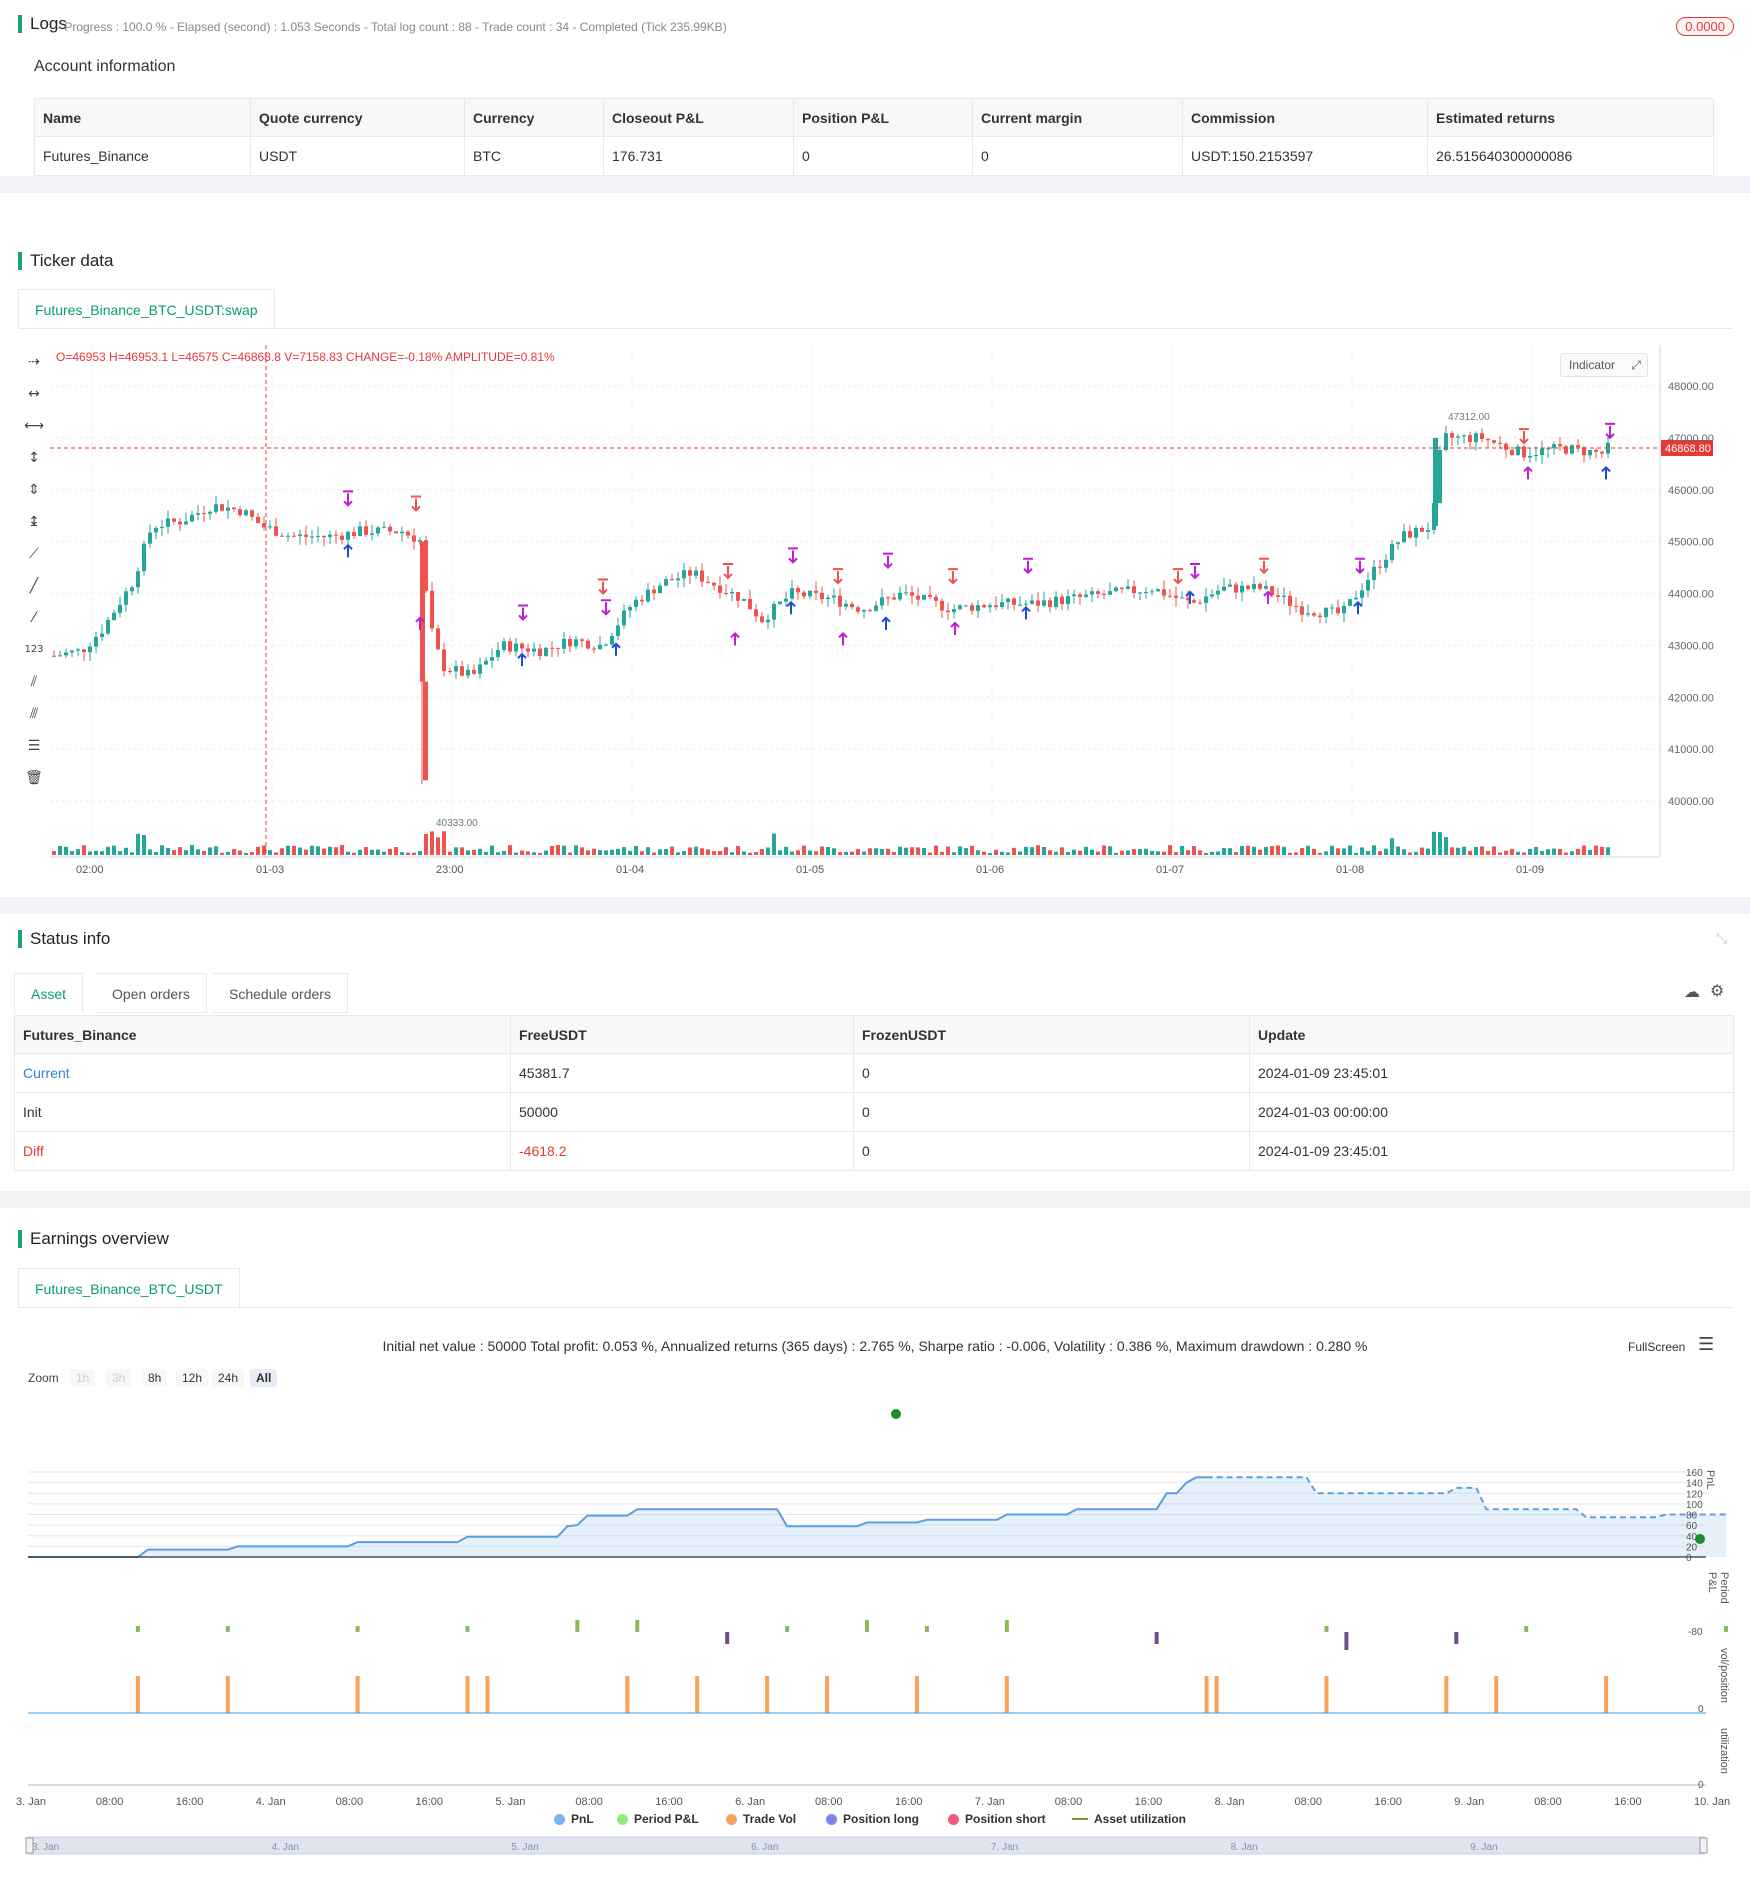 The width and height of the screenshot is (1750, 1891). Describe the element at coordinates (151, 993) in the screenshot. I see `tab-open-orders: Open orders` at that location.